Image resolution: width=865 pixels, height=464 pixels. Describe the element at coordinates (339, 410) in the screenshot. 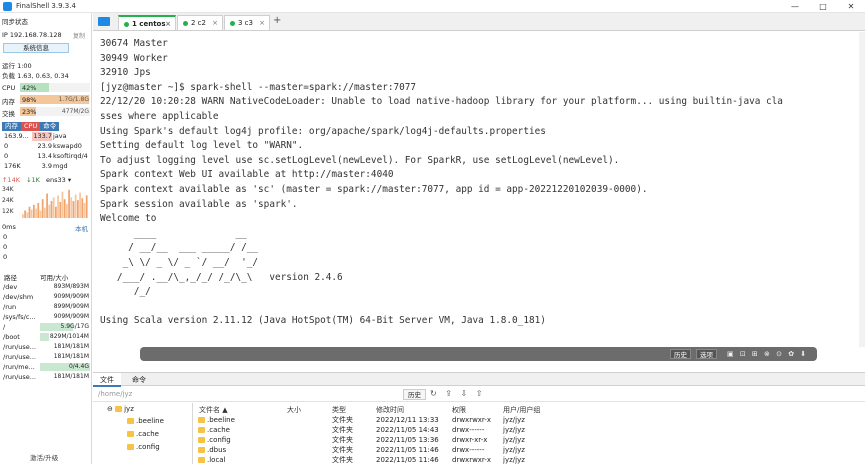

I see `col-type: 类型` at that location.